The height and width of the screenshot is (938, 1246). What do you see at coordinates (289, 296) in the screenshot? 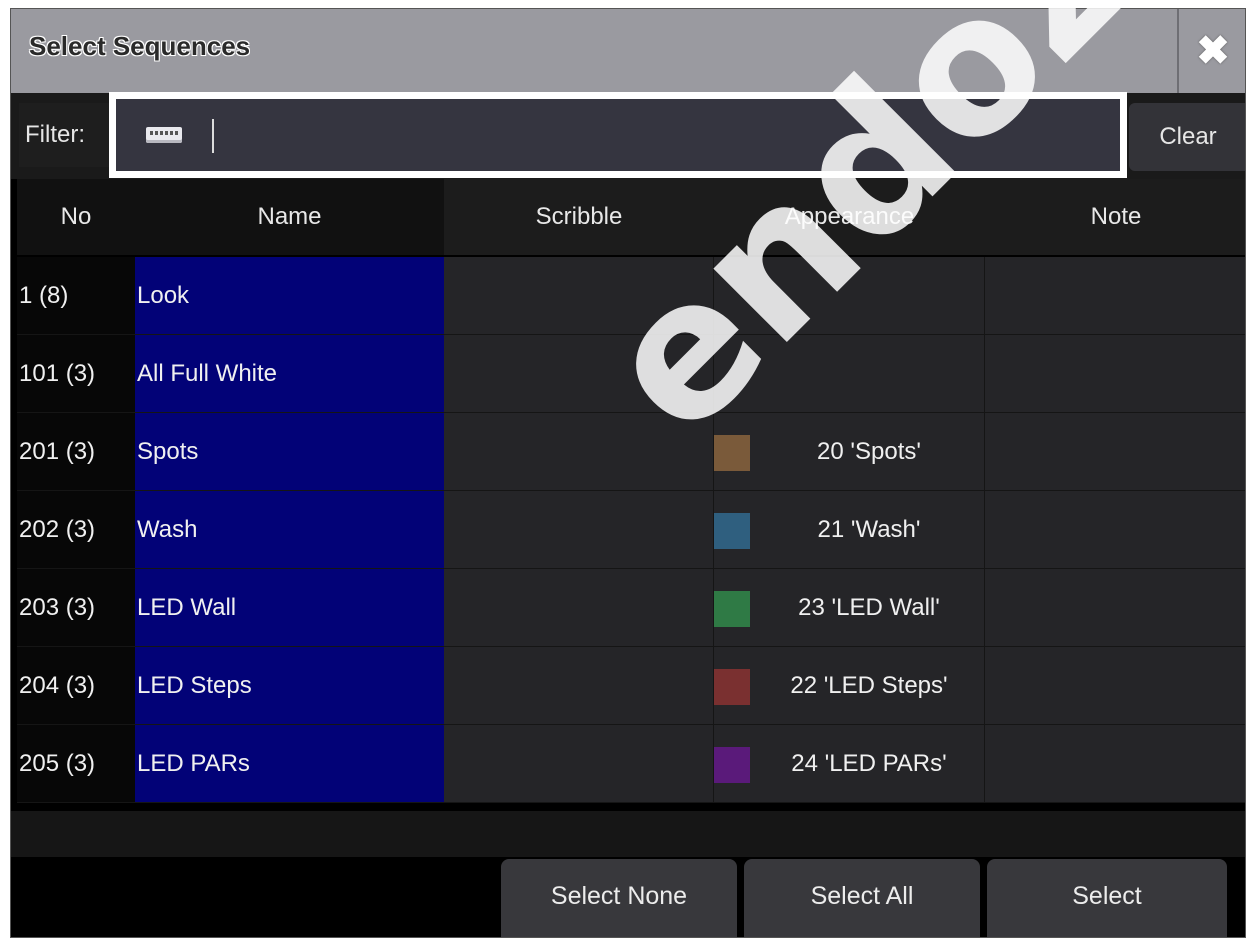
I see `cell-name: Look` at bounding box center [289, 296].